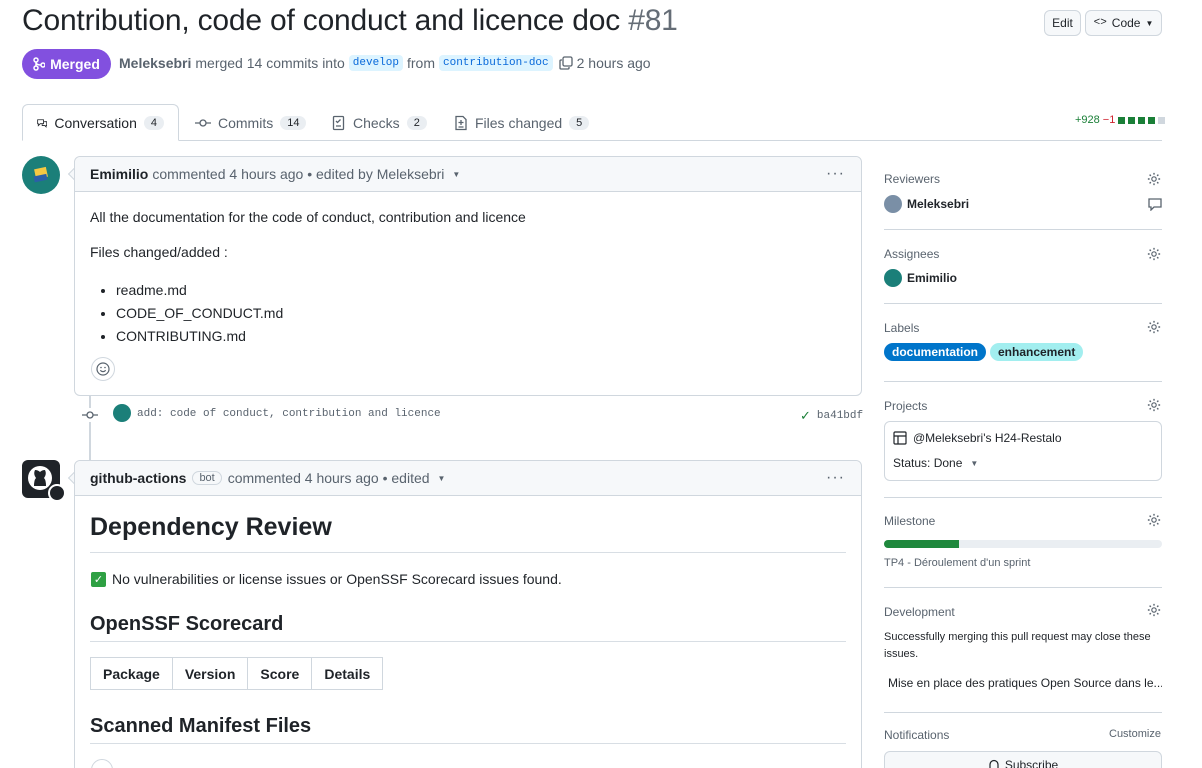 The height and width of the screenshot is (768, 1202). I want to click on labels-list: documentation enhancement, so click(984, 352).